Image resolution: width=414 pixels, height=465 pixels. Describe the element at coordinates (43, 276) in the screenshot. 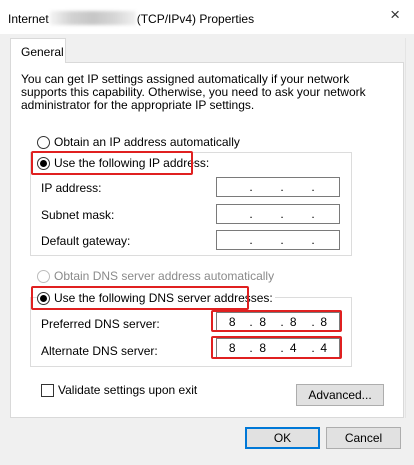

I see `radio-disabled-icon` at that location.